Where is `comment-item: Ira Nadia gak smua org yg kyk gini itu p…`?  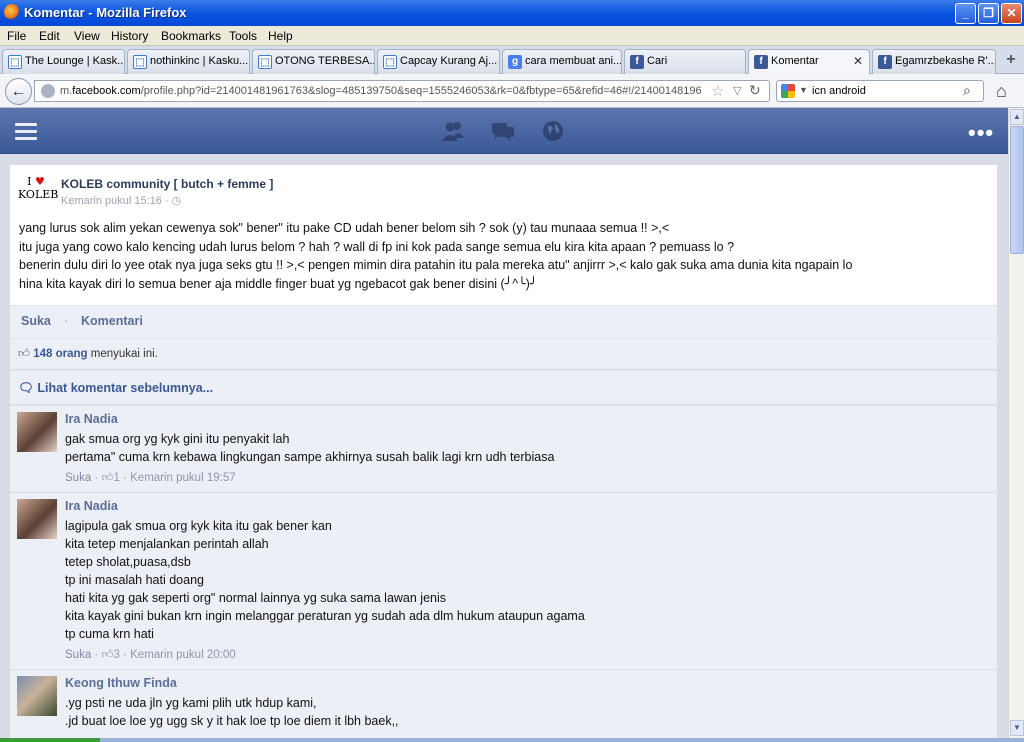
comment-item: Ira Nadia gak smua org yg kyk gini itu p… is located at coordinates (503, 449).